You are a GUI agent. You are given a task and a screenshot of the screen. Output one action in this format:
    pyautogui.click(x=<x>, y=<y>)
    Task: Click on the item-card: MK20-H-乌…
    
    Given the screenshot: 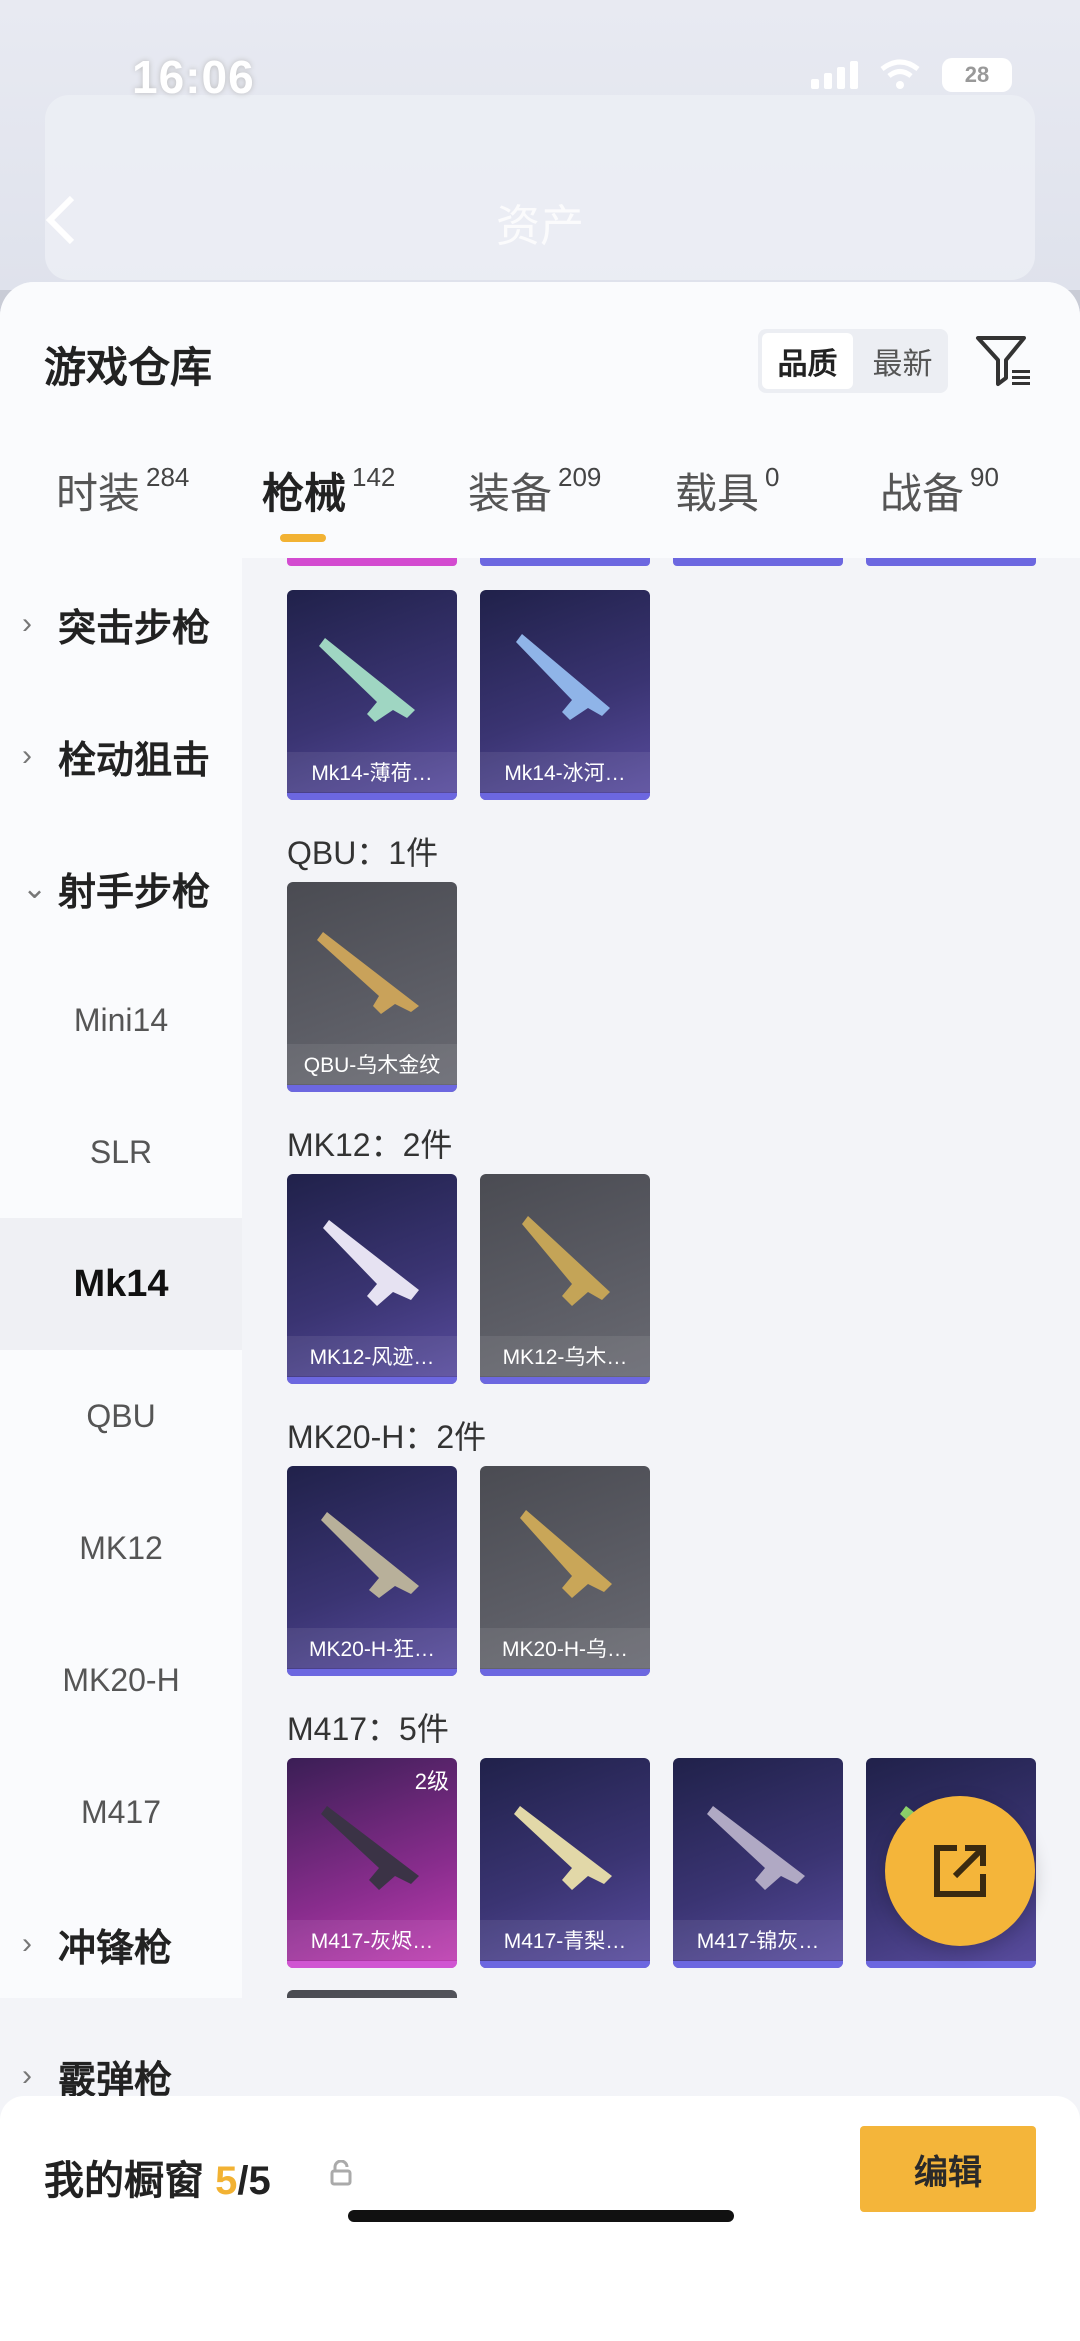 What is the action you would take?
    pyautogui.click(x=565, y=1571)
    